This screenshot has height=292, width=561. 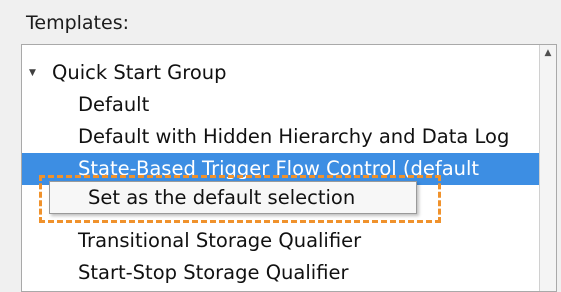 What do you see at coordinates (77, 23) in the screenshot?
I see `templates-label: Templates:` at bounding box center [77, 23].